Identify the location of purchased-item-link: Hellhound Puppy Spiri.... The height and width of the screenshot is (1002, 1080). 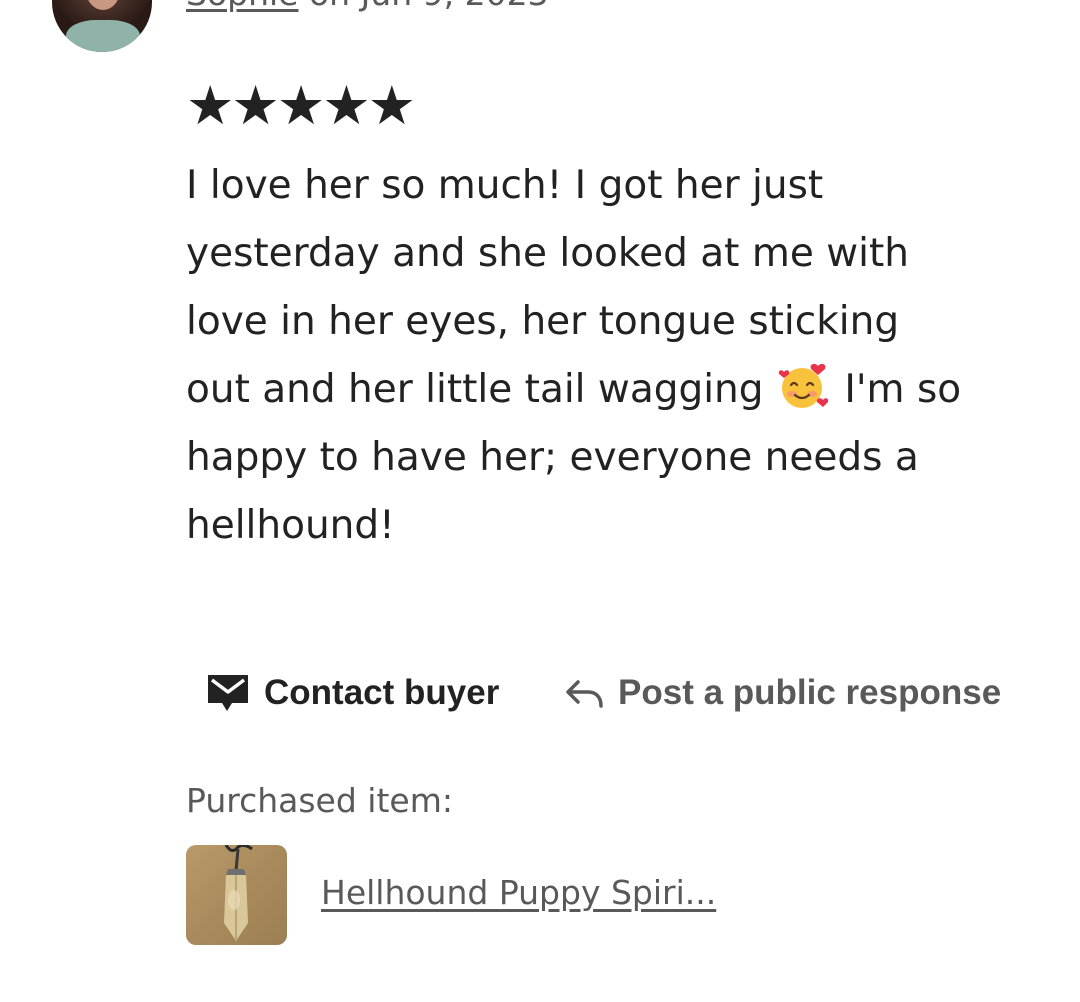
(518, 893).